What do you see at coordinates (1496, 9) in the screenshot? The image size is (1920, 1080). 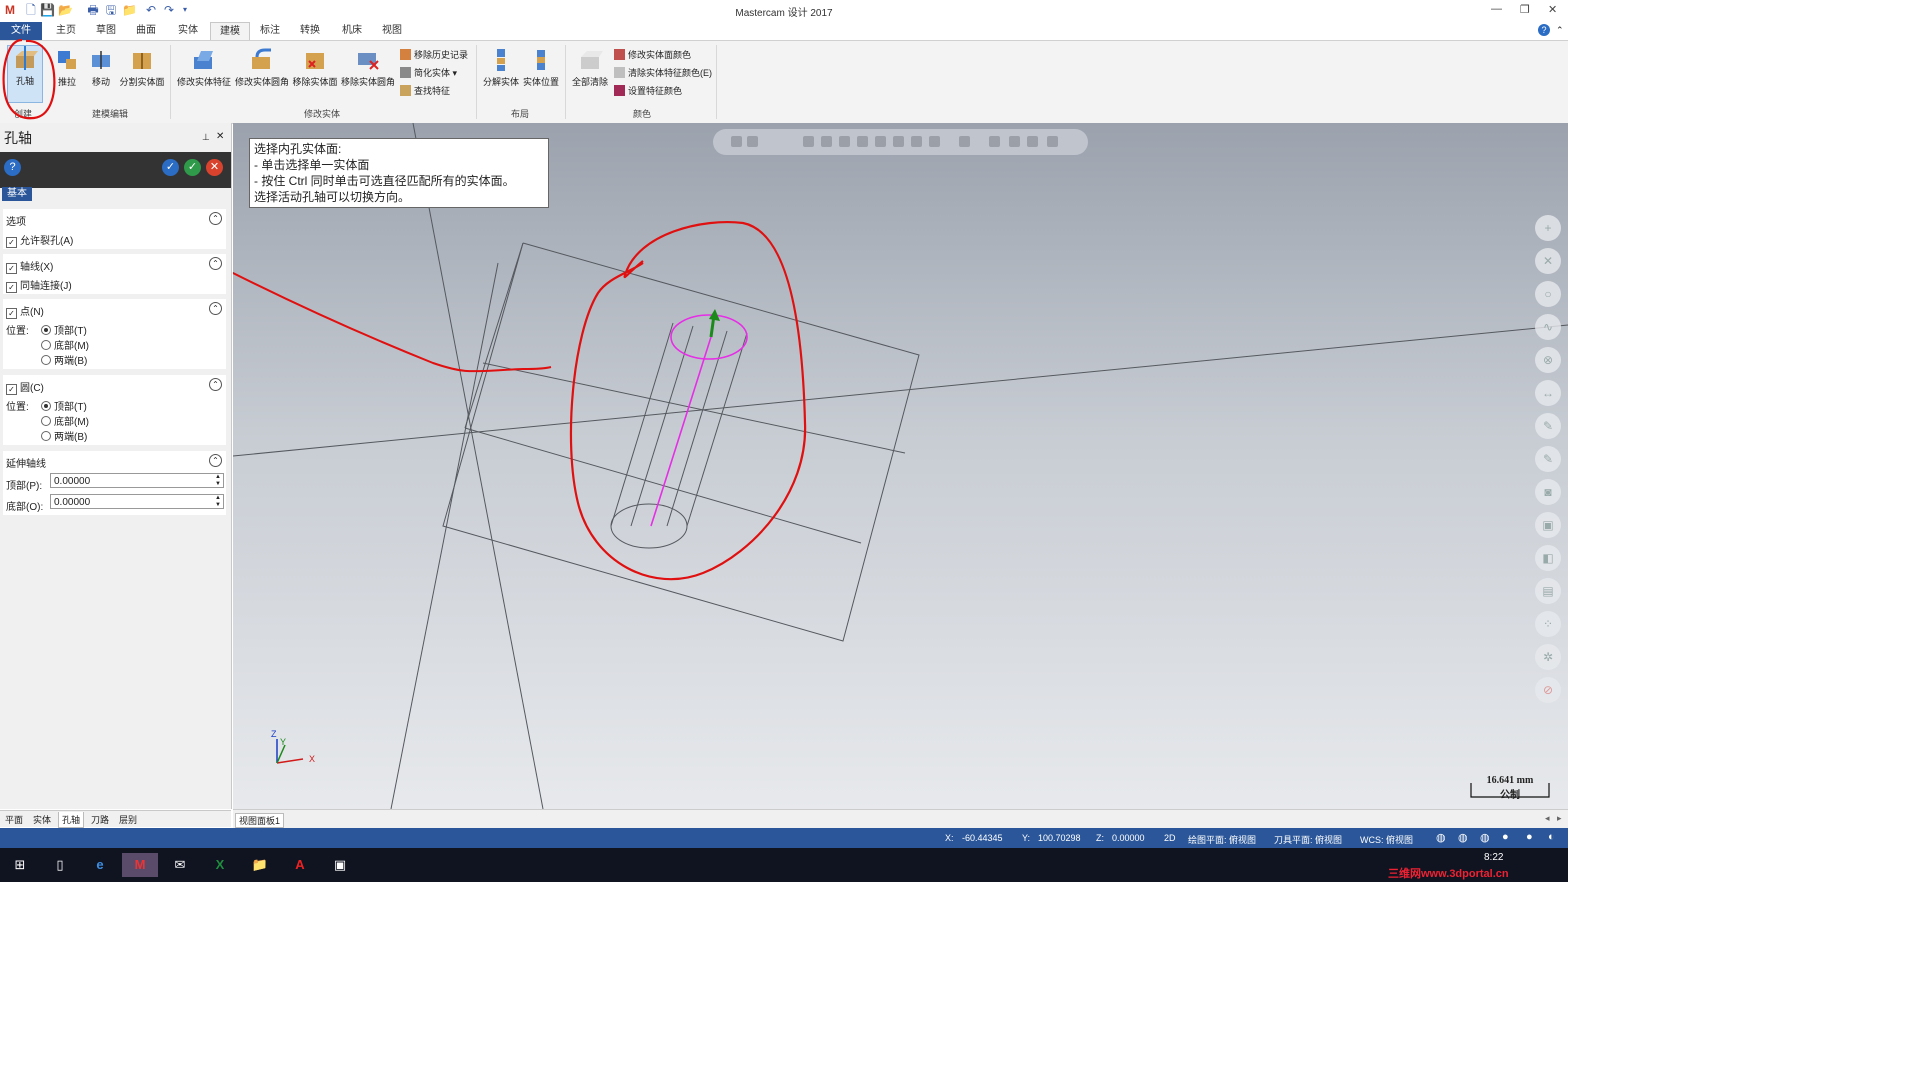 I see `minimize-icon: —` at bounding box center [1496, 9].